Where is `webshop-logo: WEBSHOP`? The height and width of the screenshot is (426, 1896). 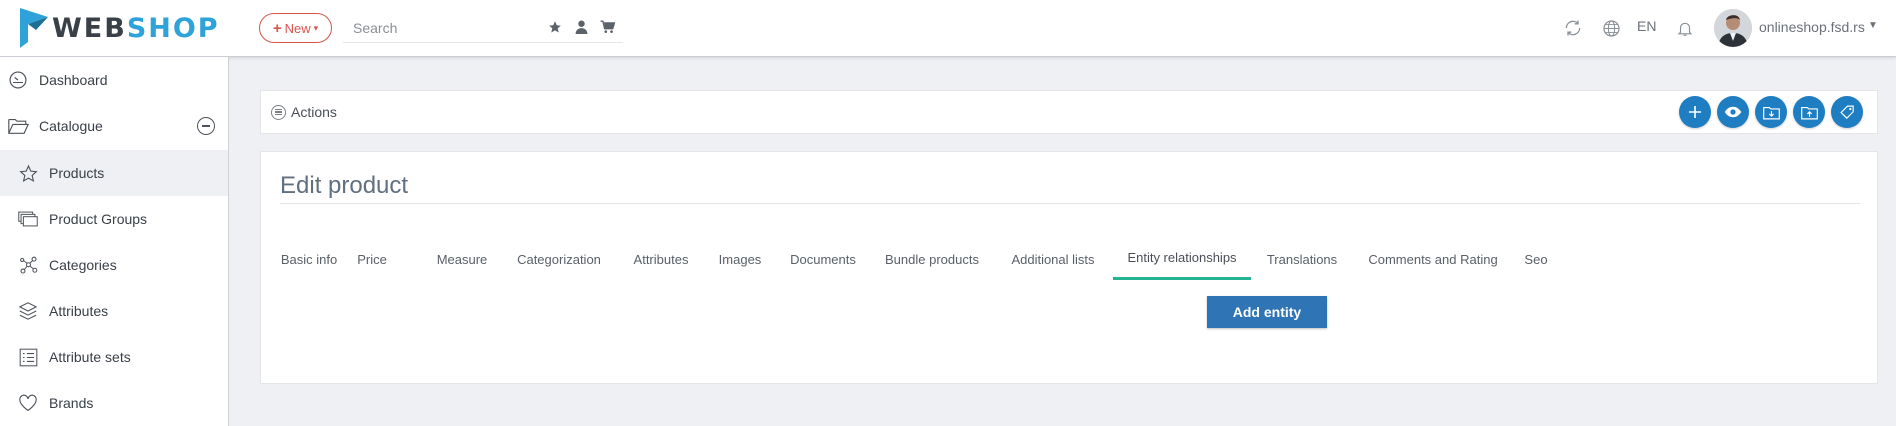
webshop-logo: WEBSHOP is located at coordinates (120, 28).